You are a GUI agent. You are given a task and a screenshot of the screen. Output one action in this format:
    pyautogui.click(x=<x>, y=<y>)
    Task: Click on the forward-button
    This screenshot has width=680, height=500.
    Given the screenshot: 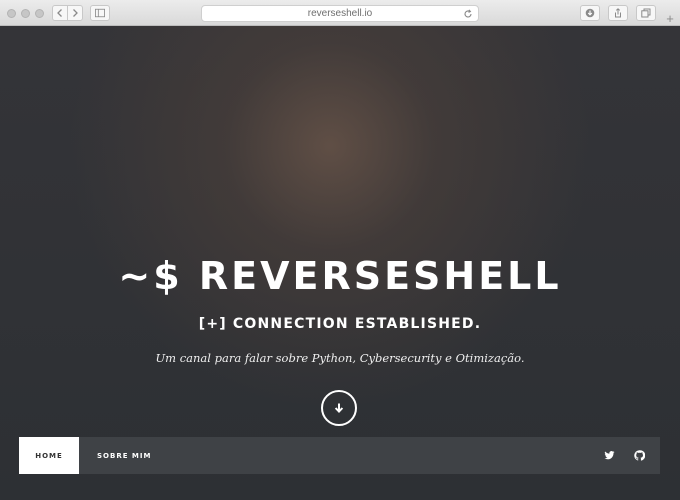 What is the action you would take?
    pyautogui.click(x=75, y=13)
    